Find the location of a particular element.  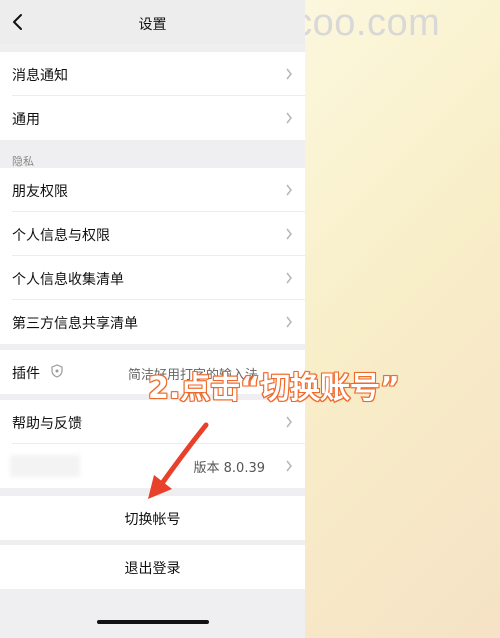

home-indicator is located at coordinates (153, 622).